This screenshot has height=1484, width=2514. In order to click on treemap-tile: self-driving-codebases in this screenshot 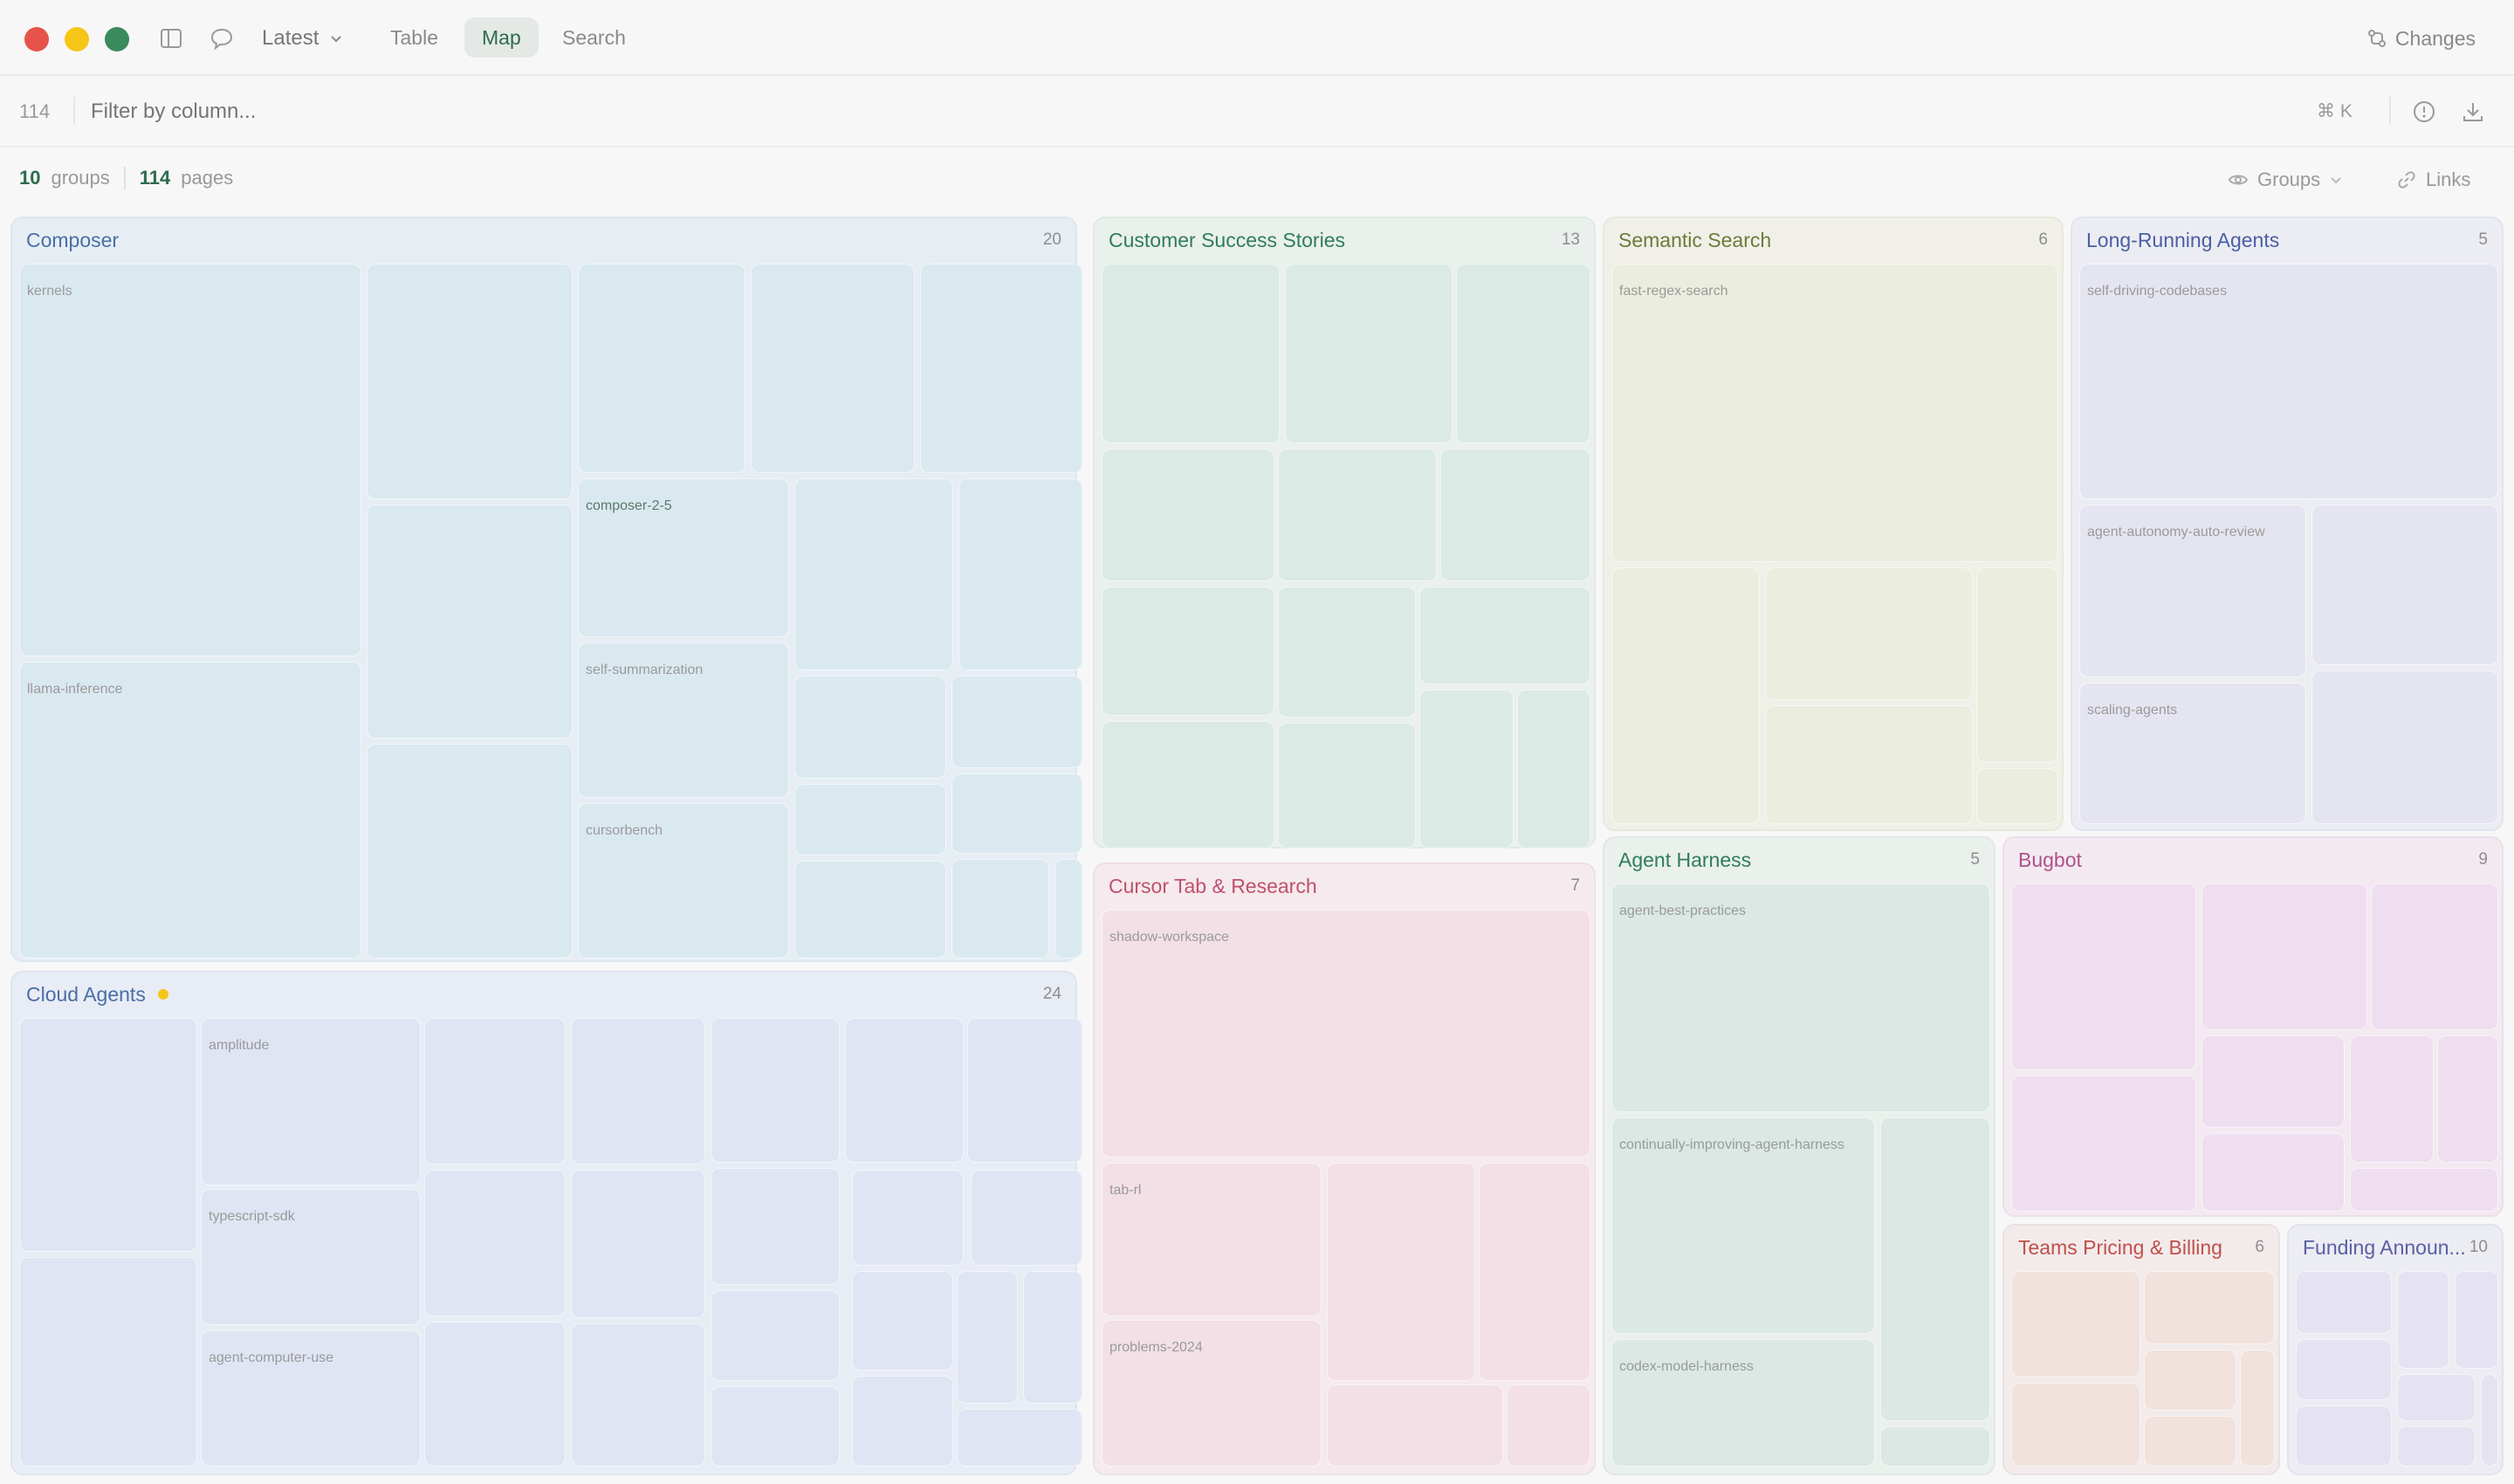, I will do `click(2288, 381)`.